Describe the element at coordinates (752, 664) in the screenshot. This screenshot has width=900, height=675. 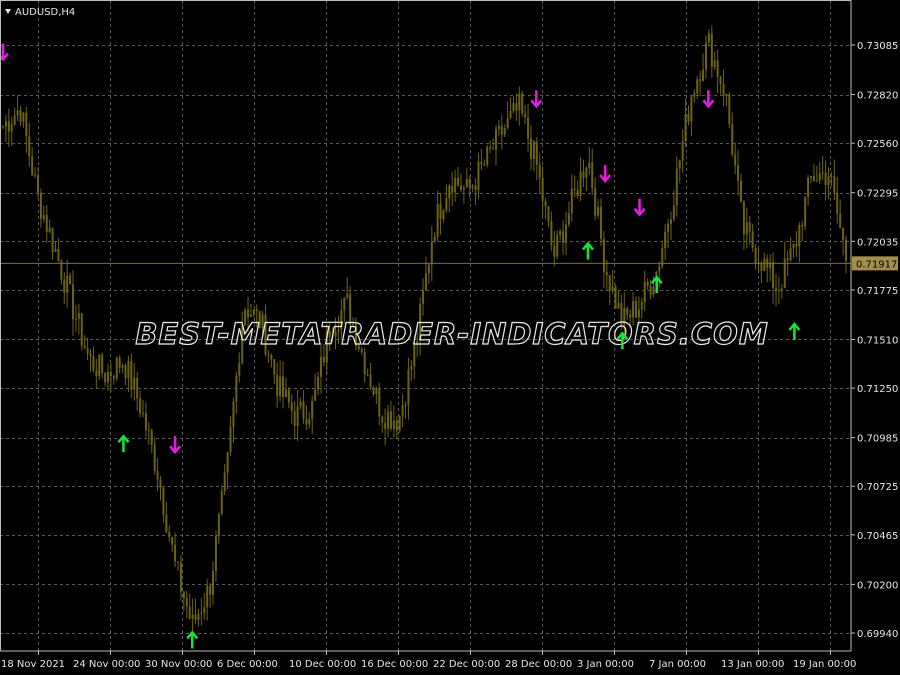
I see `time-label: 13 Jan 00:00` at that location.